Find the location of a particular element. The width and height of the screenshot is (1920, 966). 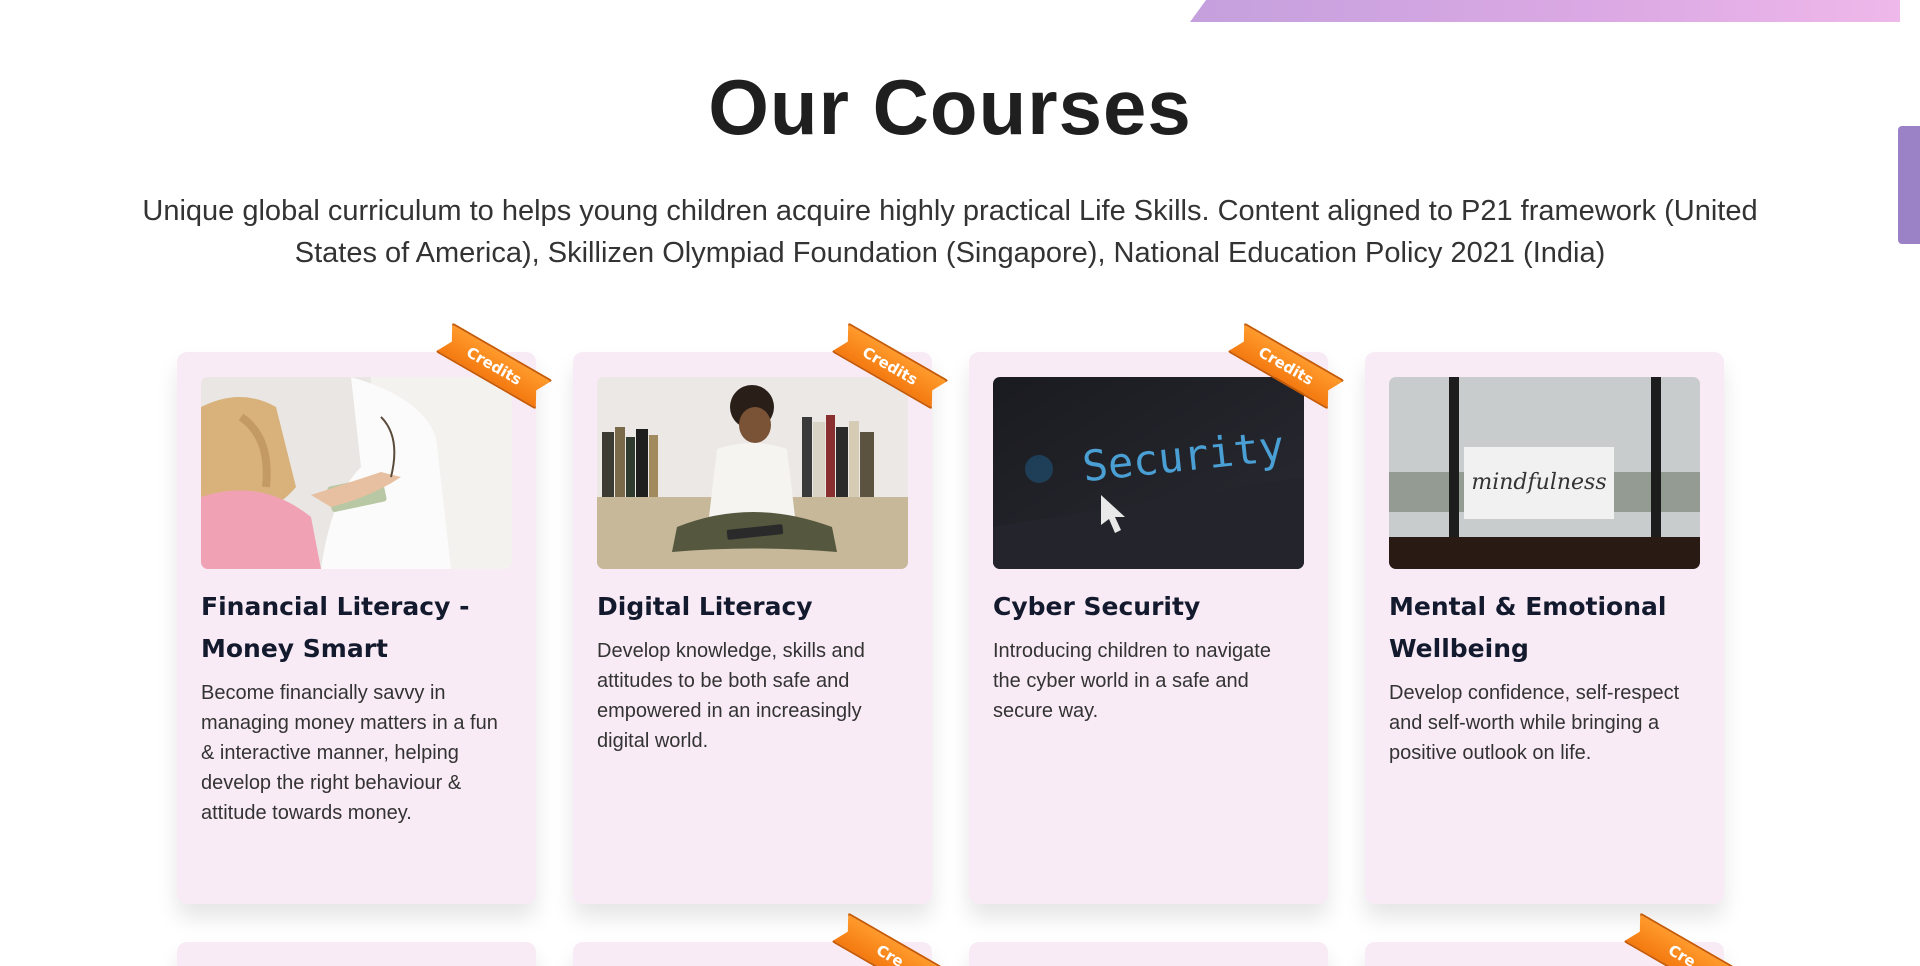

course-title: Mental & Emotional Wellbeing is located at coordinates (1544, 628).